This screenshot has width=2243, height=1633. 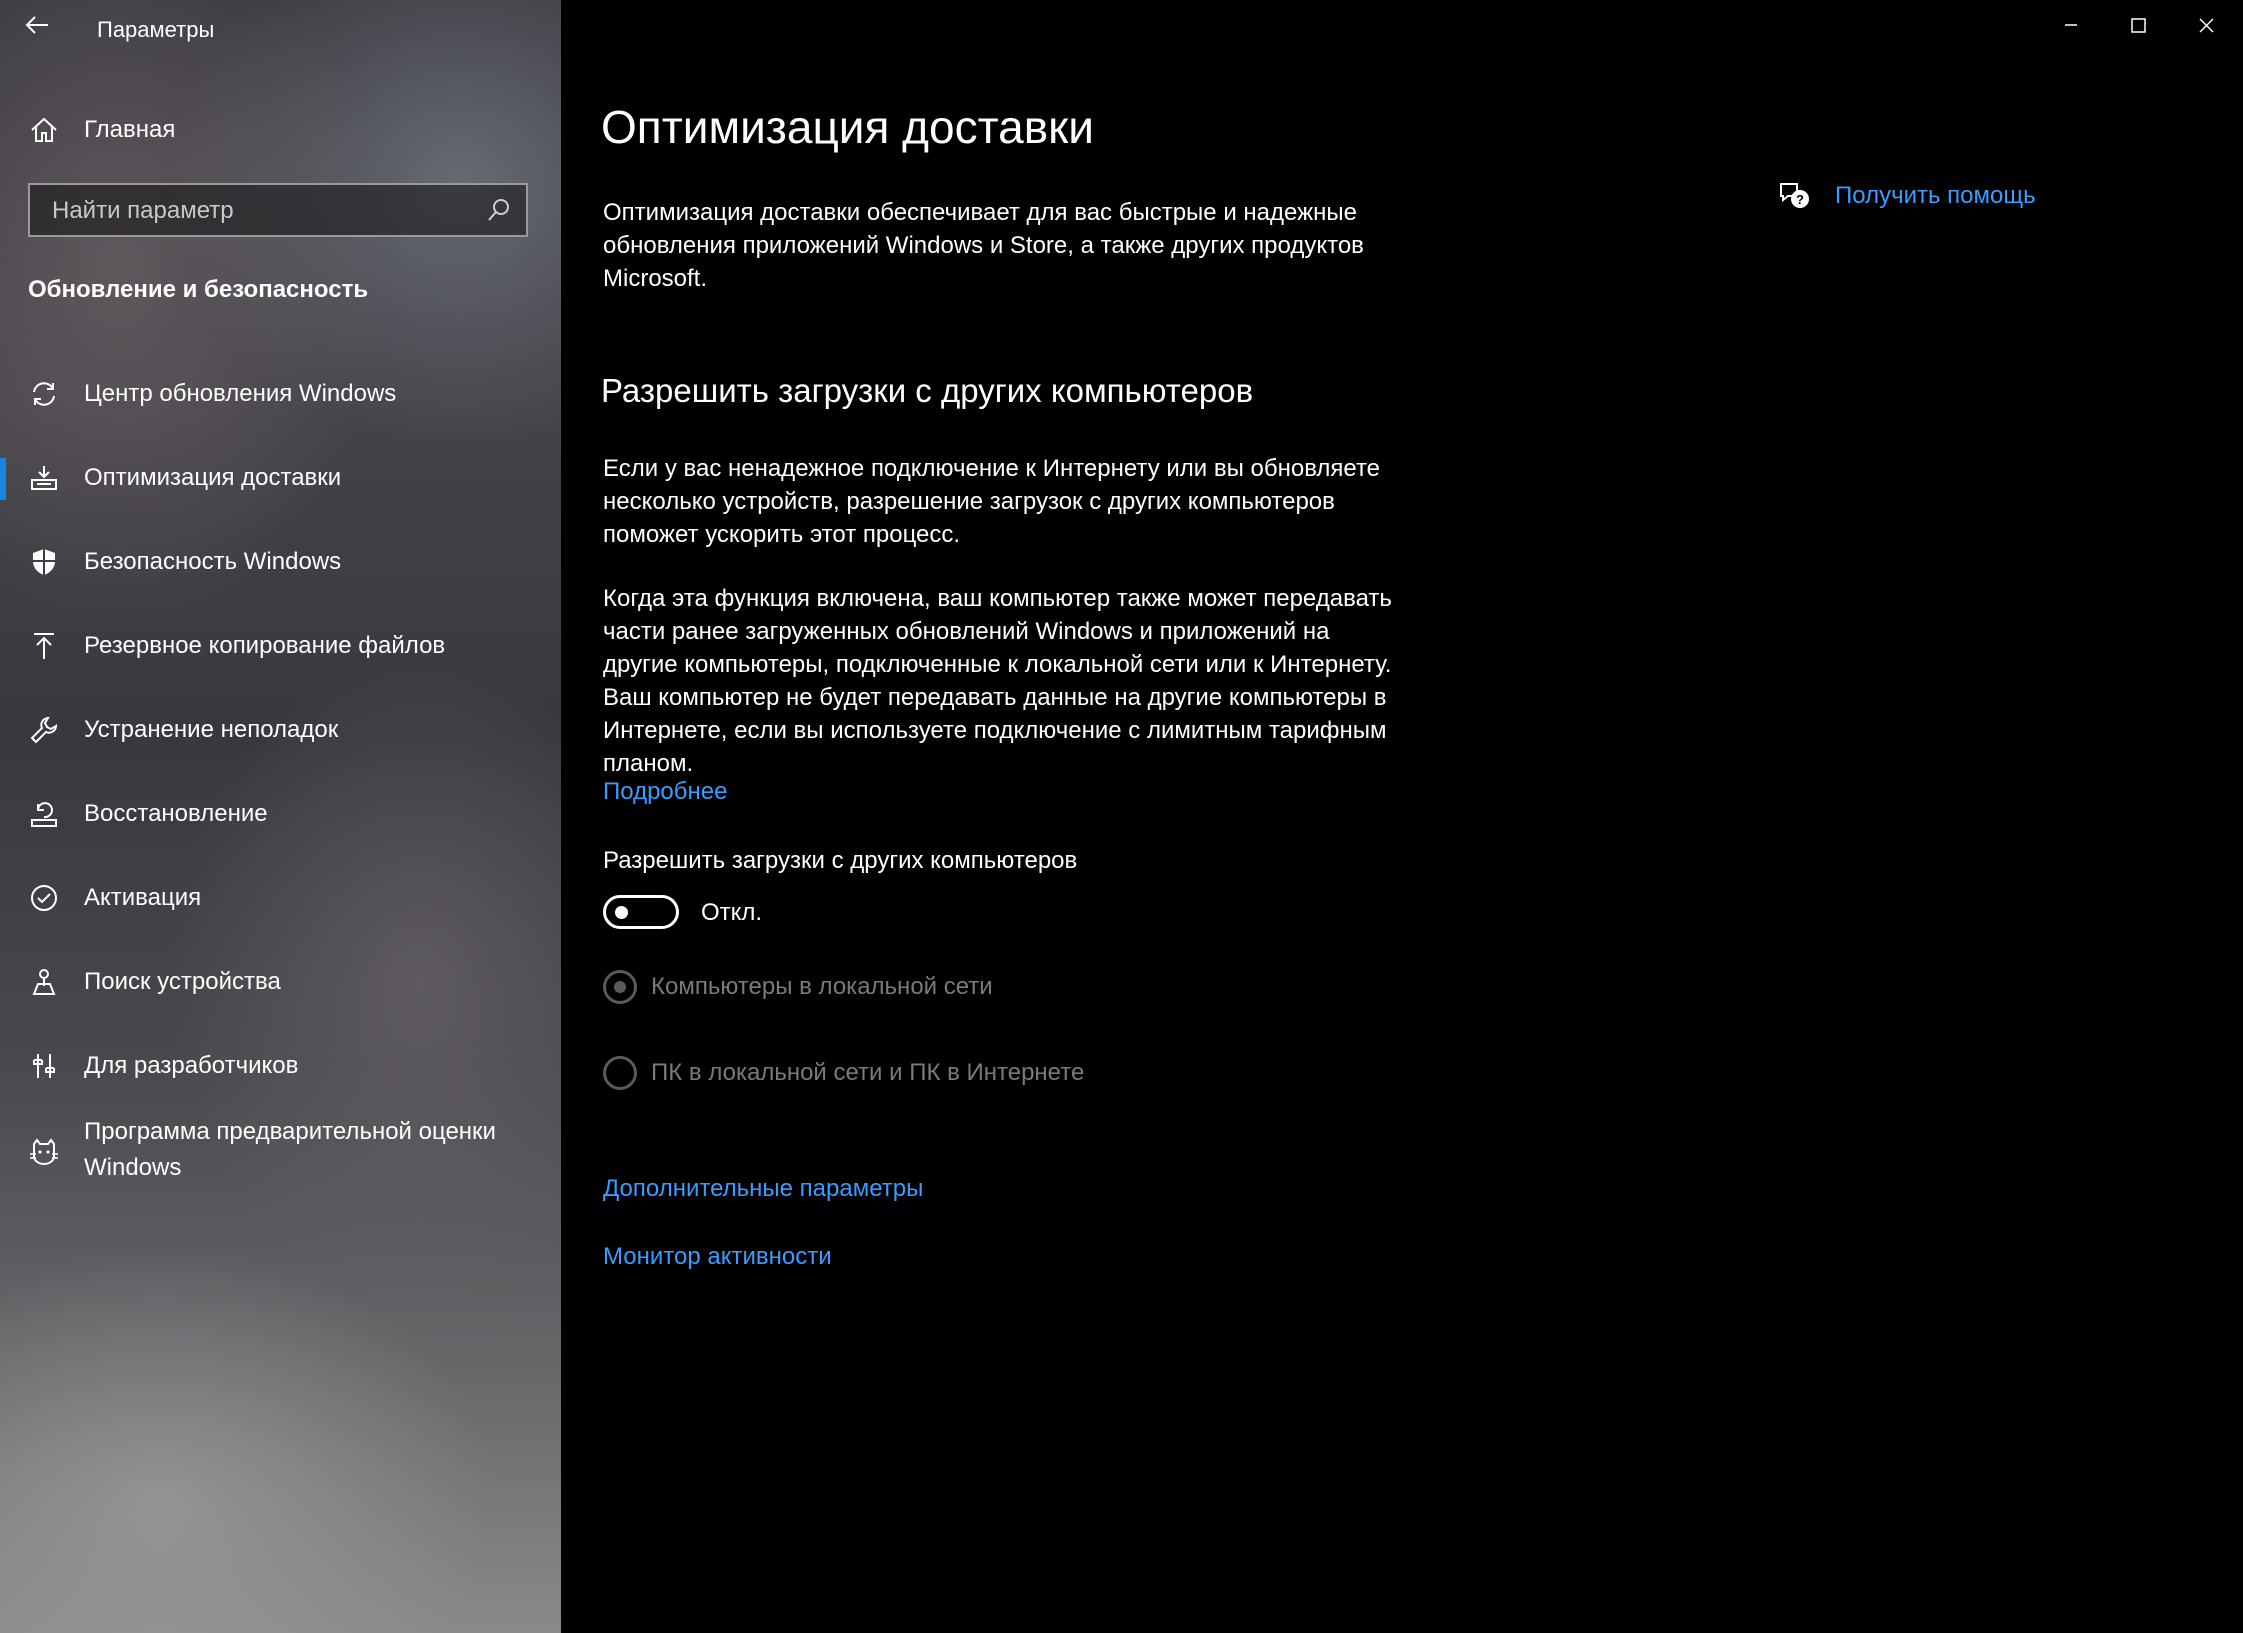 I want to click on toggle-knob, so click(x=621, y=912).